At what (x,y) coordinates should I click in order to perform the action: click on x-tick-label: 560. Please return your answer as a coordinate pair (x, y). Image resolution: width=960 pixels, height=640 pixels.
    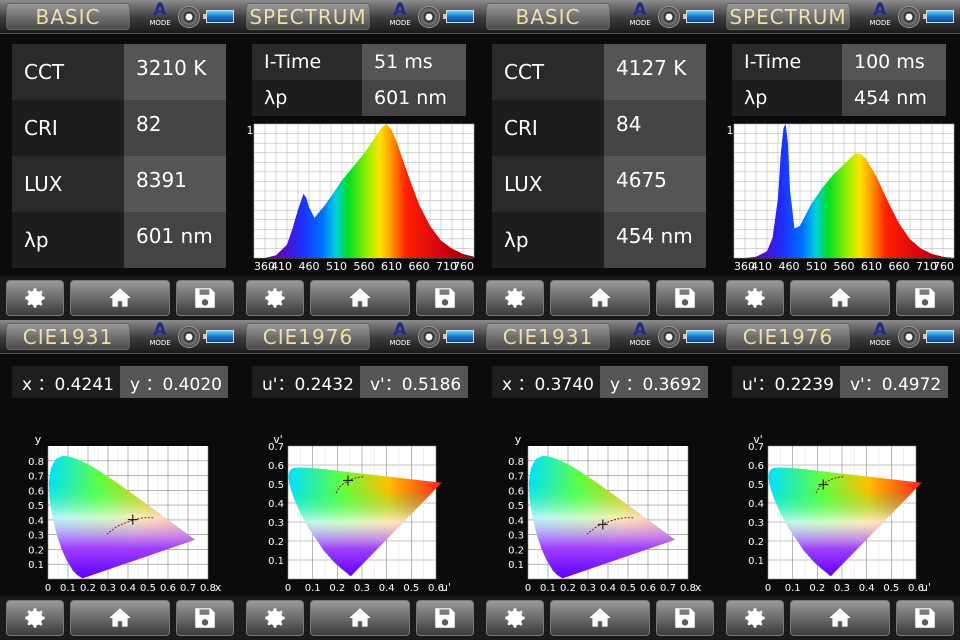
    Looking at the image, I should click on (364, 266).